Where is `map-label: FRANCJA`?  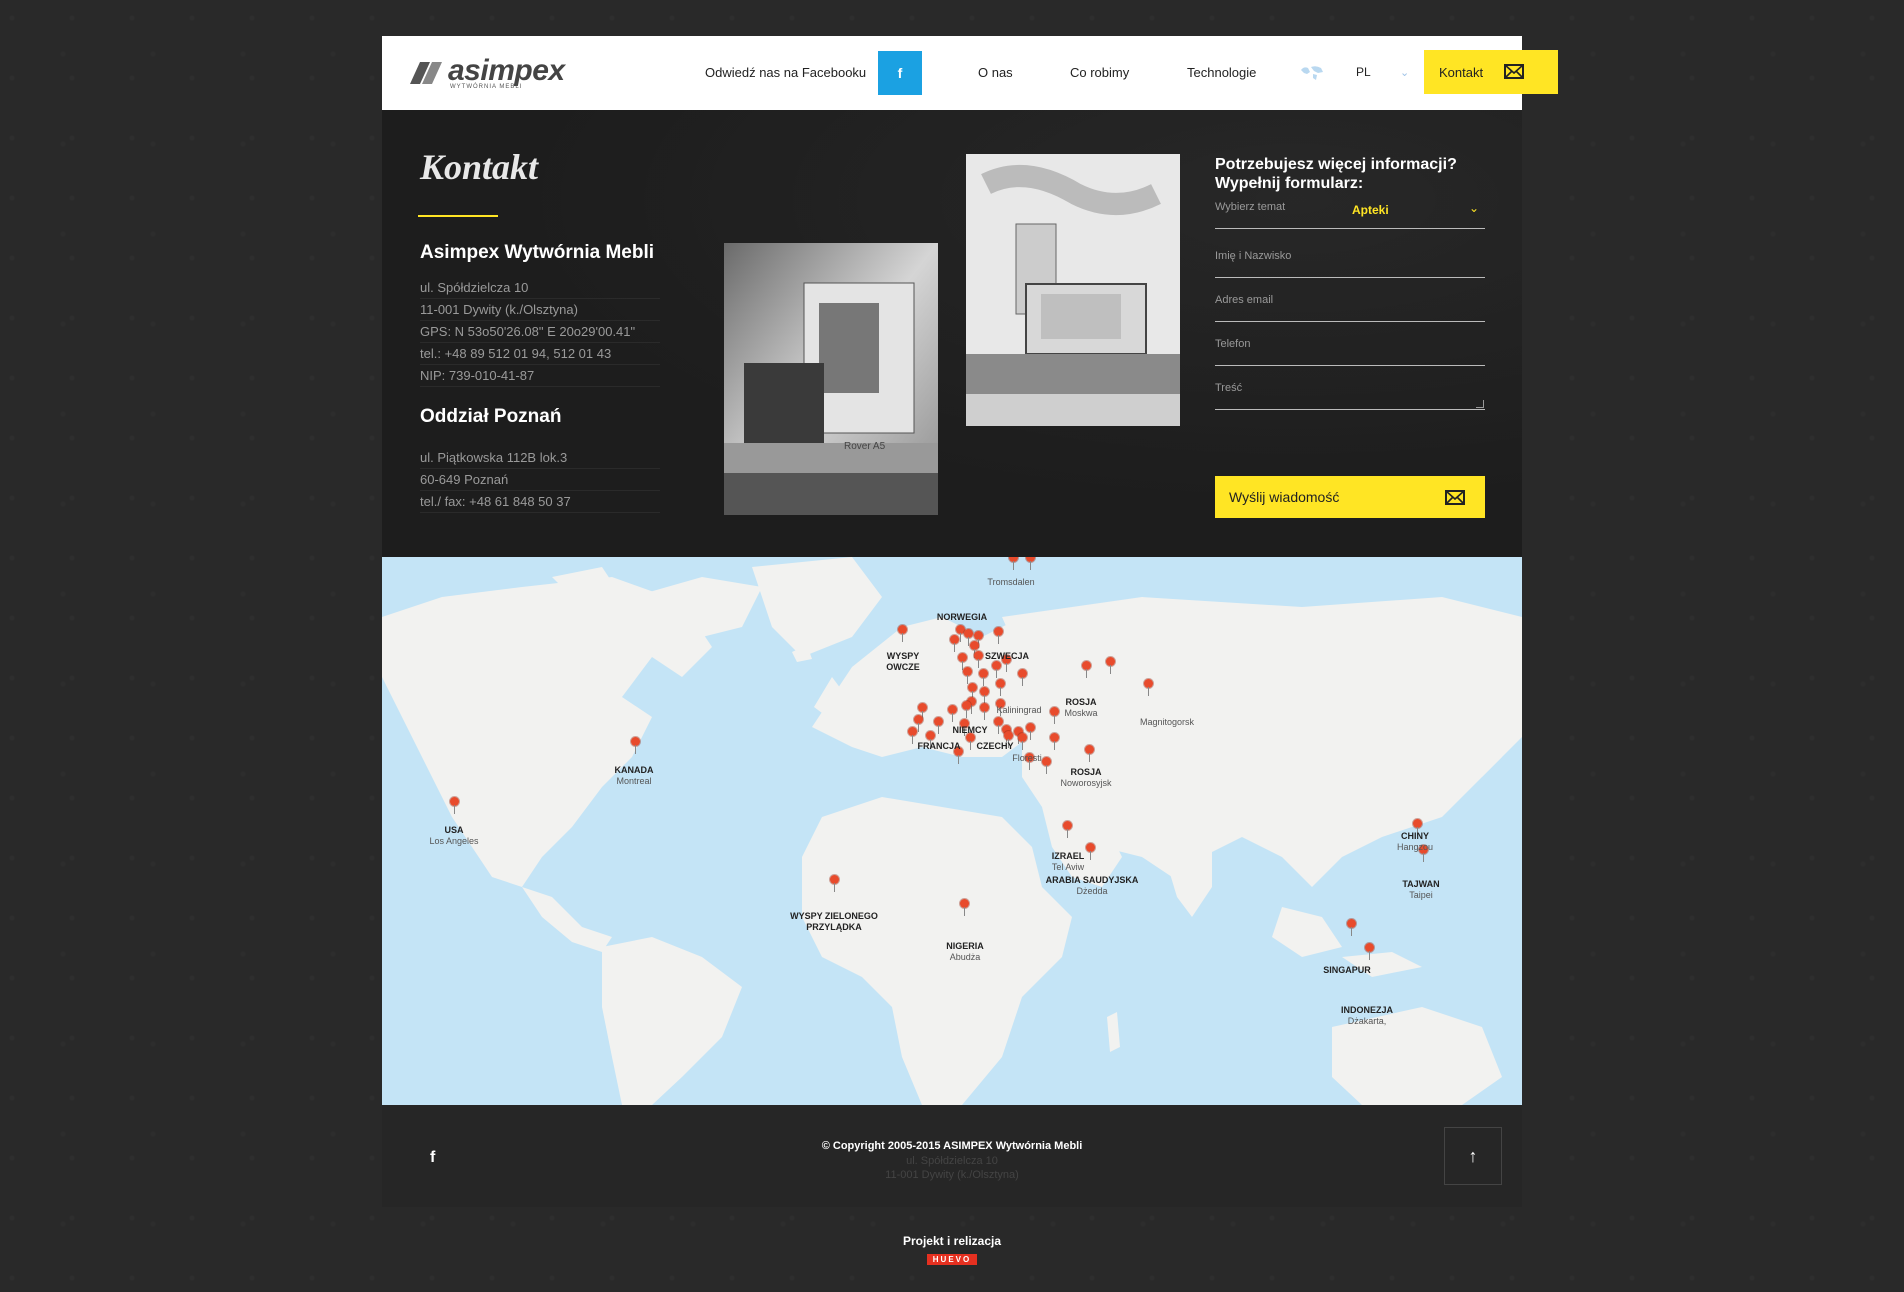
map-label: FRANCJA is located at coordinates (939, 746).